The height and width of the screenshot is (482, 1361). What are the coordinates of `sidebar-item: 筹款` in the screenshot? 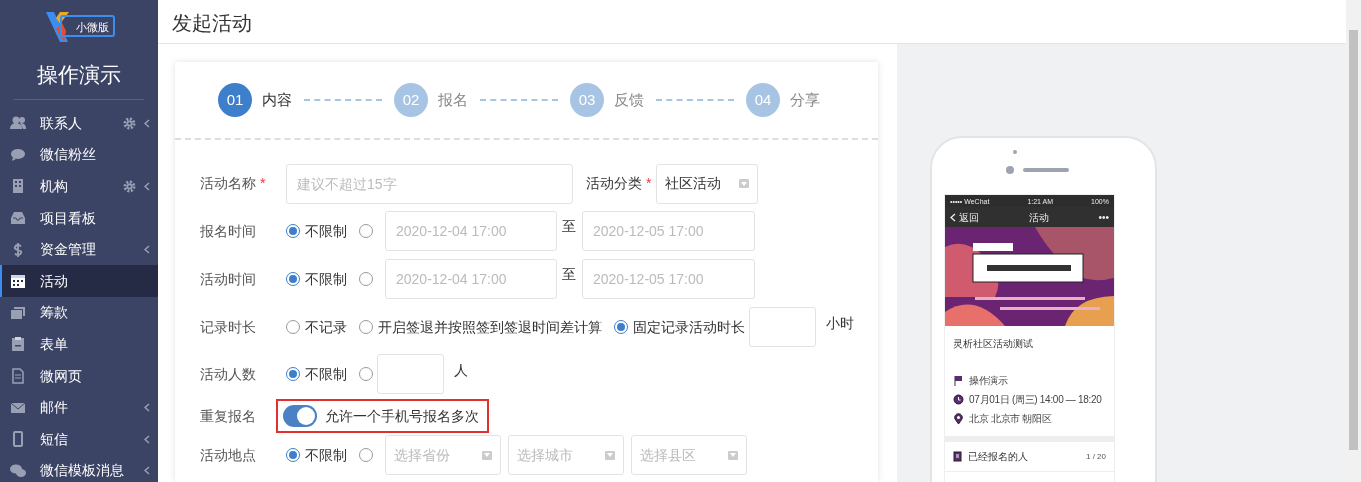 It's located at (79, 313).